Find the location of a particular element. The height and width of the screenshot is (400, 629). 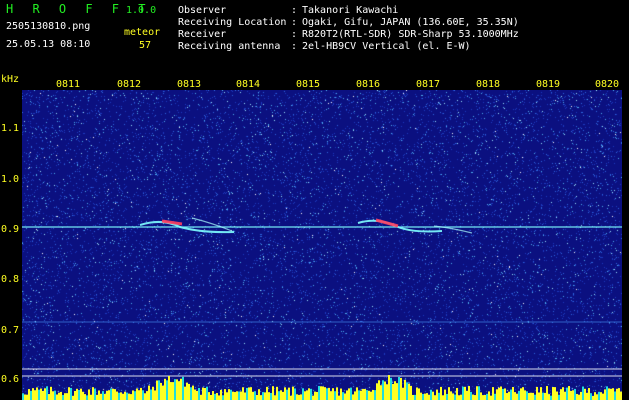

time-tick-label: 0818 is located at coordinates (488, 84).